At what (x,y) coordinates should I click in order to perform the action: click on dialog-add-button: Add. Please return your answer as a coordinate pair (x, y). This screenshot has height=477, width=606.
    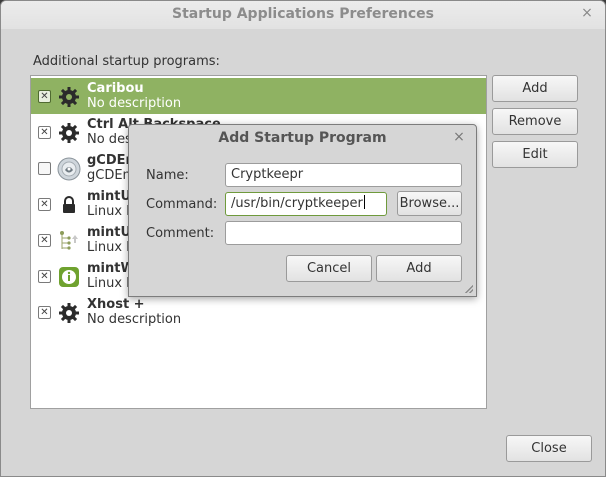
    Looking at the image, I should click on (419, 268).